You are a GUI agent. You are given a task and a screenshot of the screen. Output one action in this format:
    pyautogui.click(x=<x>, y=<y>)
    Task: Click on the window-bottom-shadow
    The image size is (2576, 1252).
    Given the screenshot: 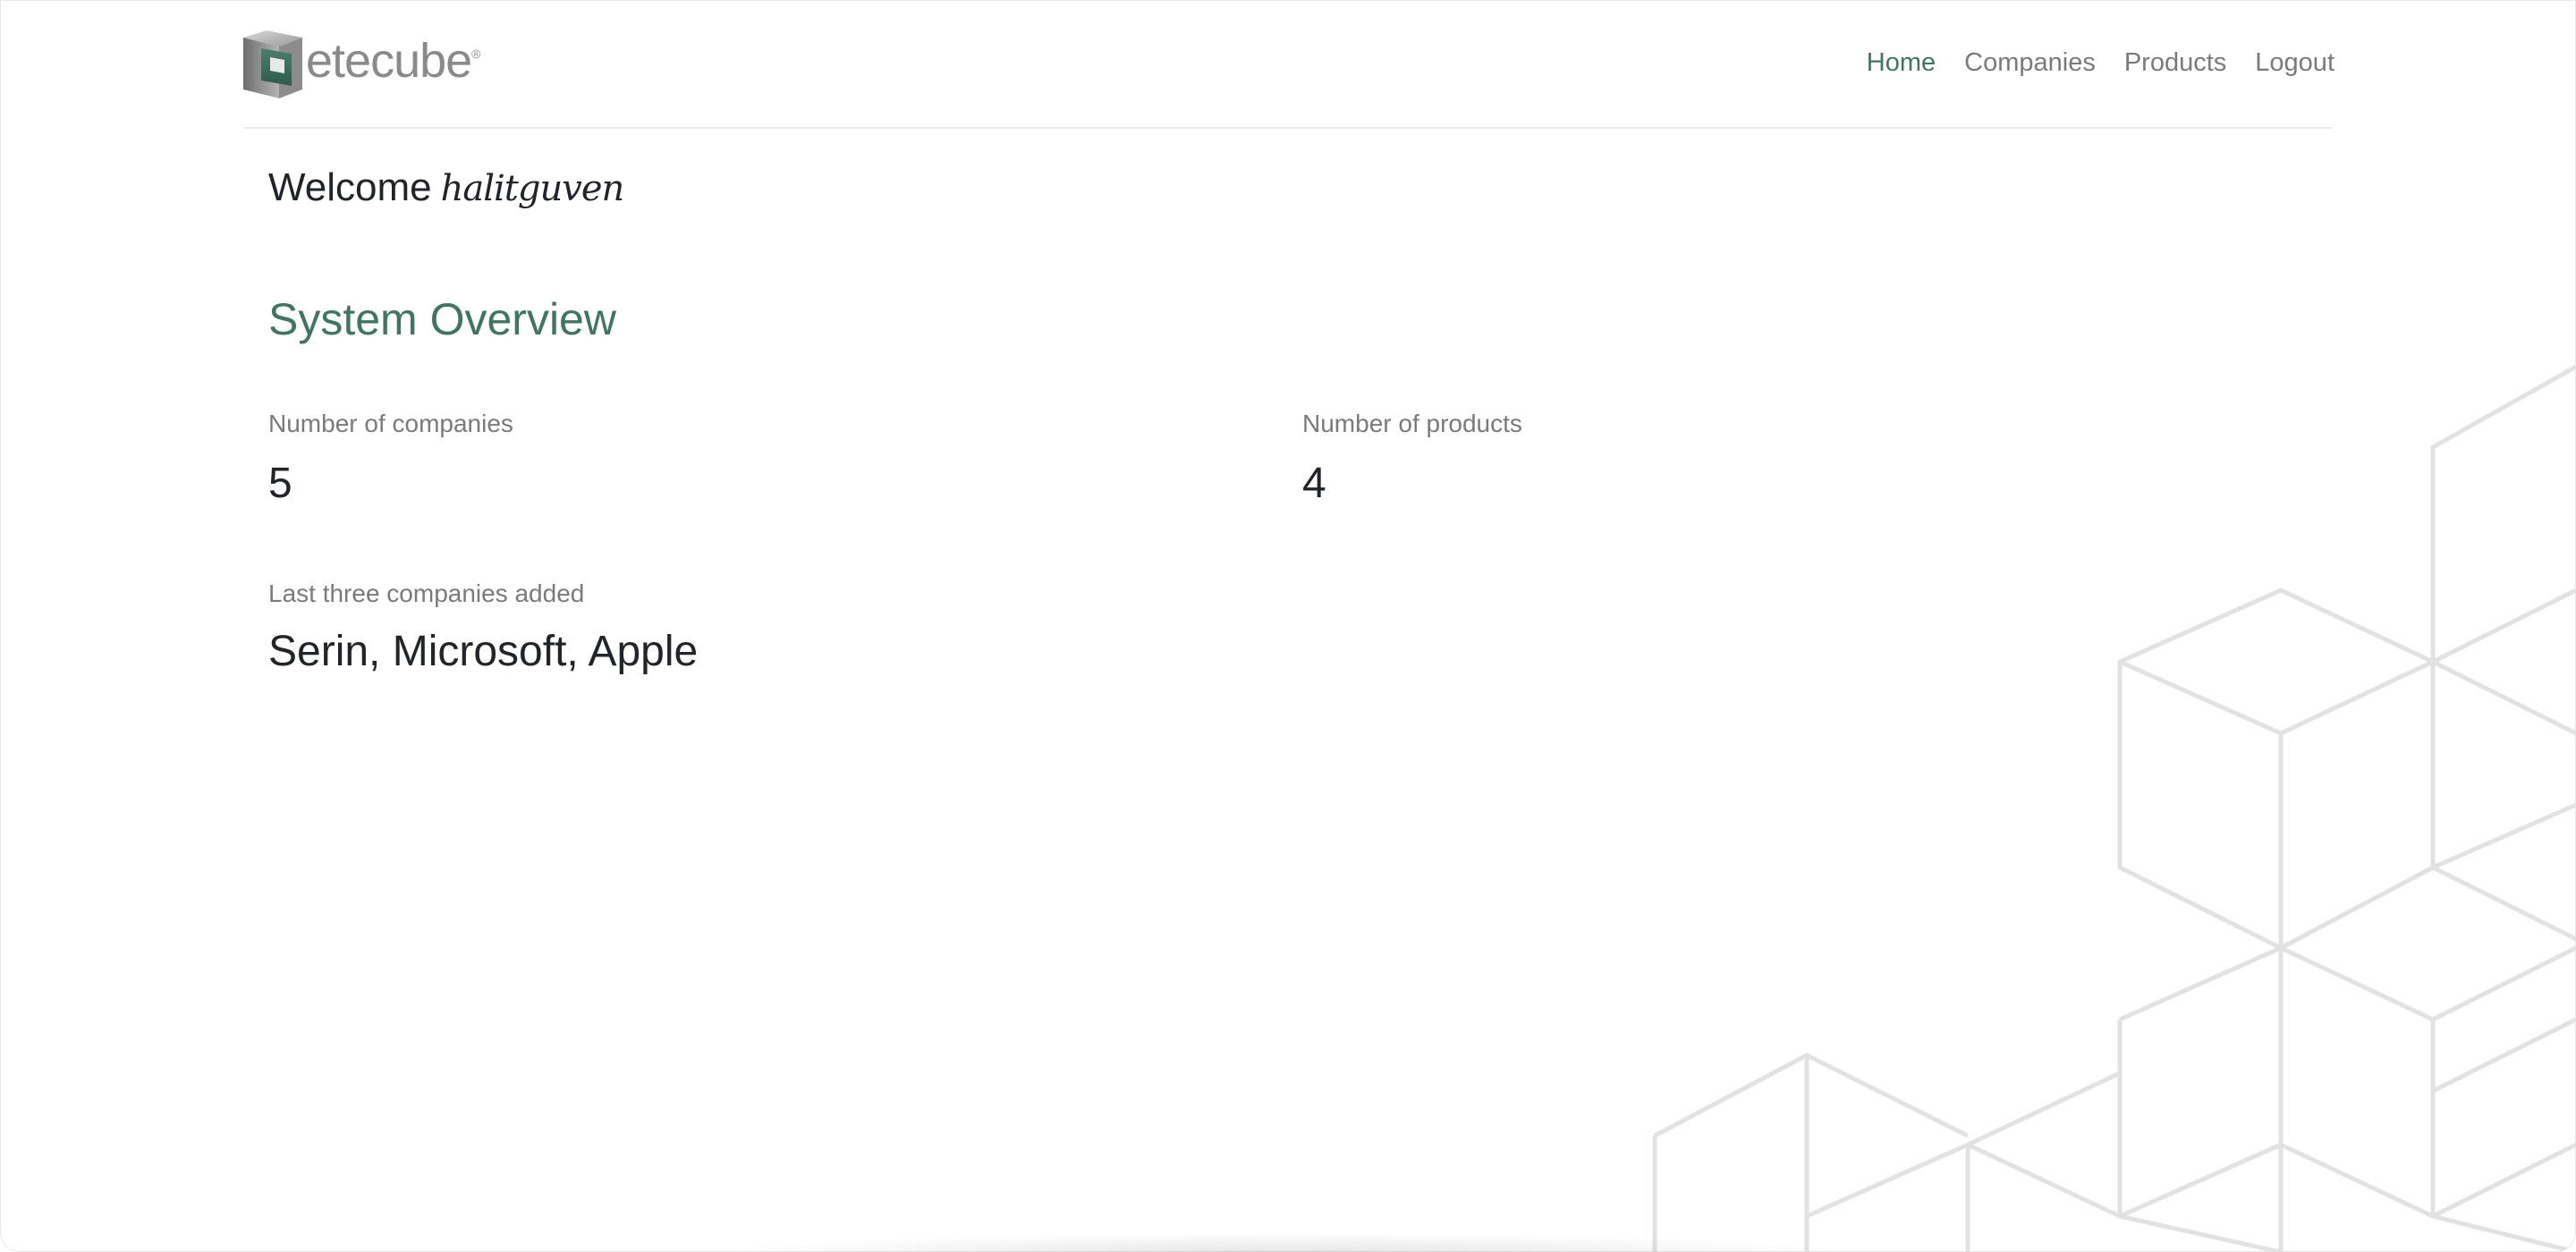 What is the action you would take?
    pyautogui.click(x=1288, y=1241)
    